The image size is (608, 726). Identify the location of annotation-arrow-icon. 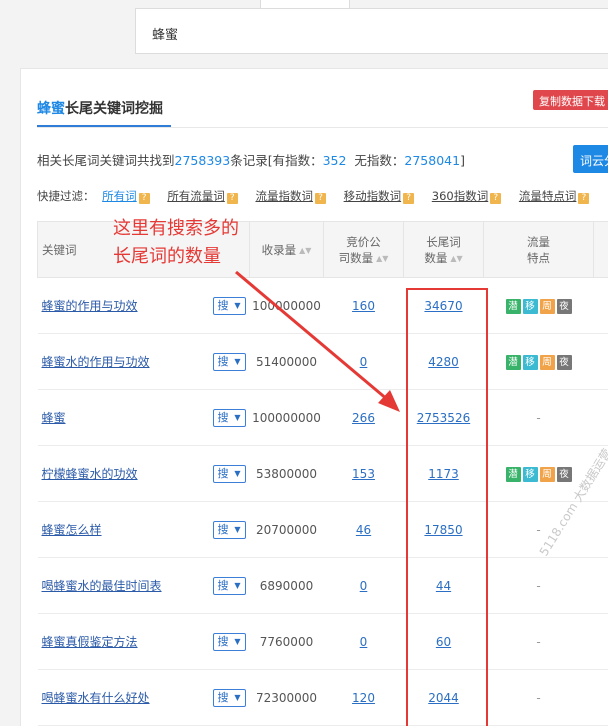
(317, 341).